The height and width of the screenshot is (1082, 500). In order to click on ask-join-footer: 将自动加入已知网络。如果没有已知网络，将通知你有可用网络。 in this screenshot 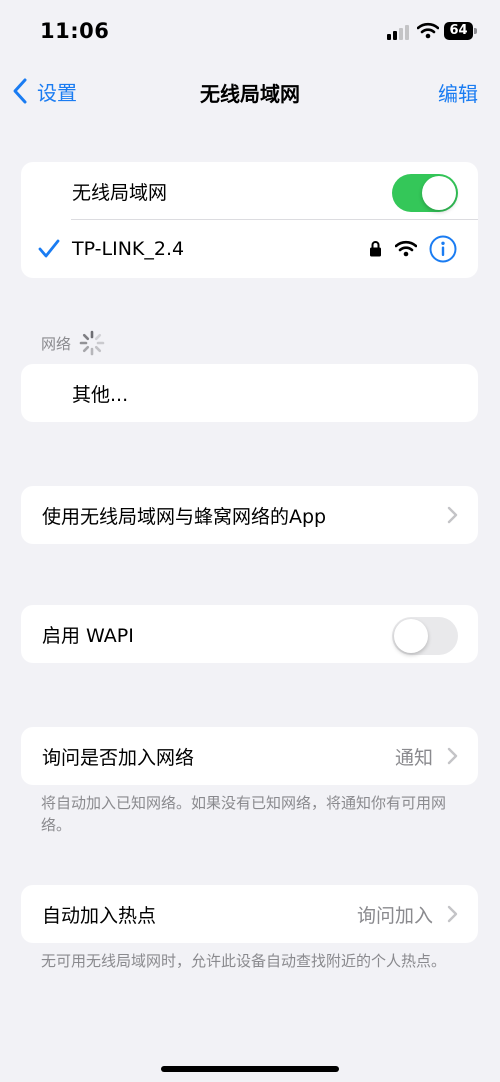, I will do `click(244, 814)`.